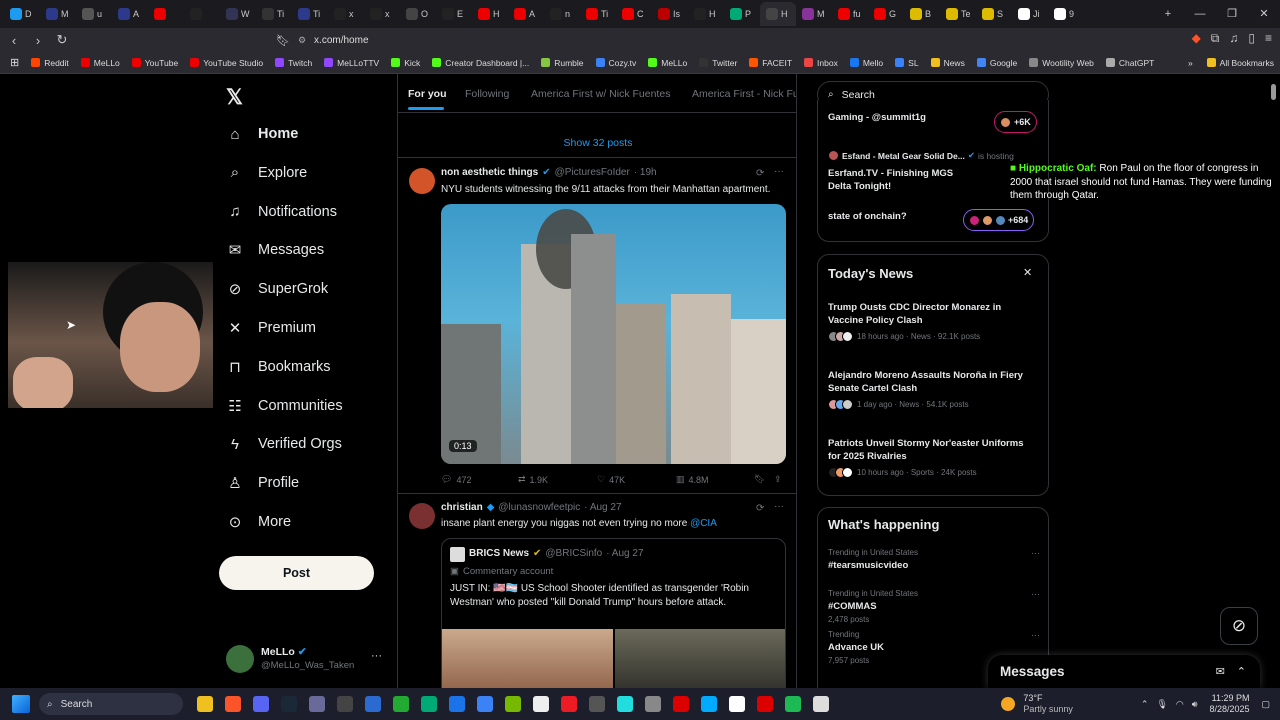  Describe the element at coordinates (616, 63) in the screenshot. I see `bookmark-item: Cozy.tv` at that location.